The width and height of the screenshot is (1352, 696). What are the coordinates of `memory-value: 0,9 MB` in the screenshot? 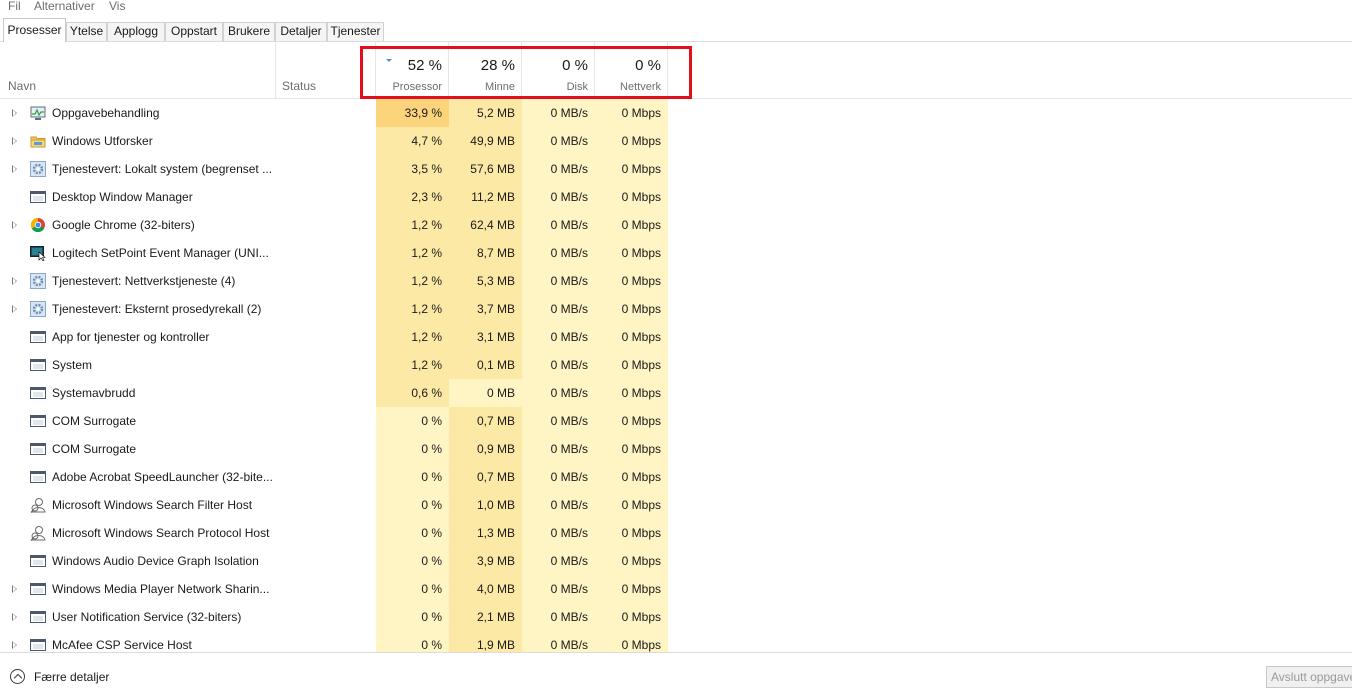 It's located at (485, 449).